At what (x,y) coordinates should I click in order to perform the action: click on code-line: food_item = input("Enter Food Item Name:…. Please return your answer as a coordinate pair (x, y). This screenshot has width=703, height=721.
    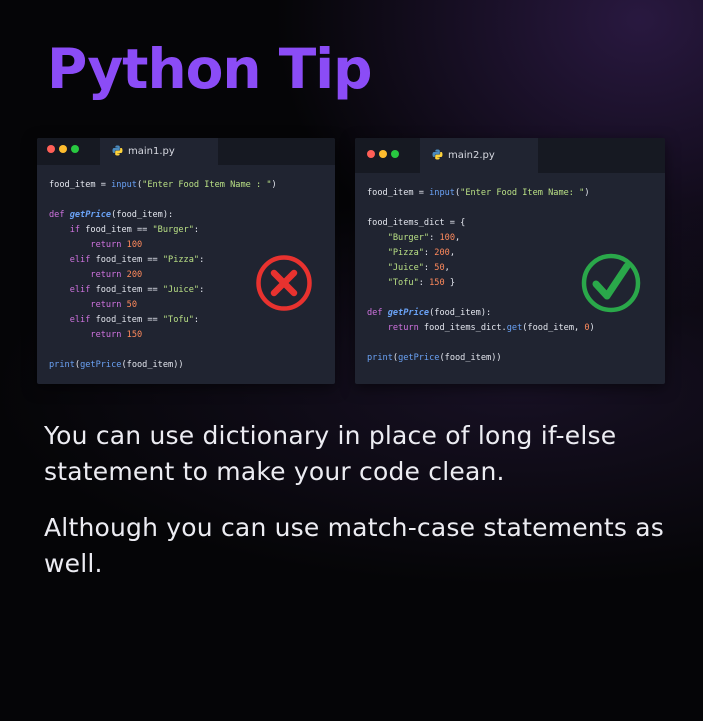
    Looking at the image, I should click on (481, 193).